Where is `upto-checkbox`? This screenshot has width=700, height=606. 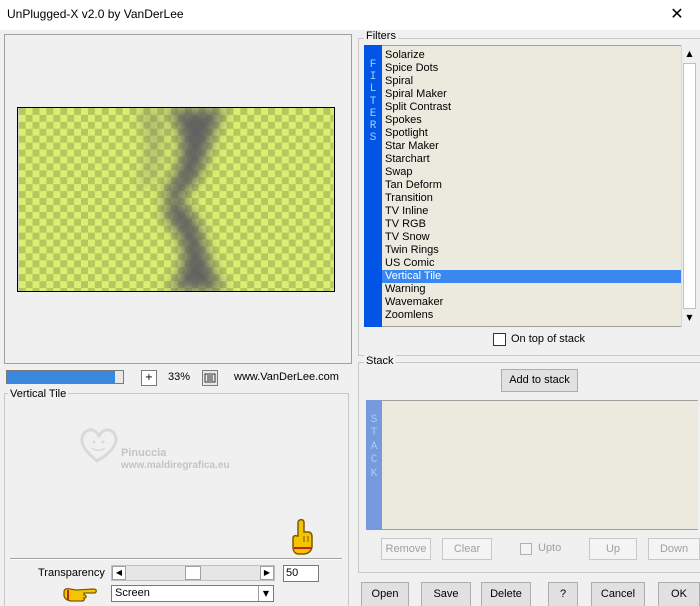
upto-checkbox is located at coordinates (526, 549).